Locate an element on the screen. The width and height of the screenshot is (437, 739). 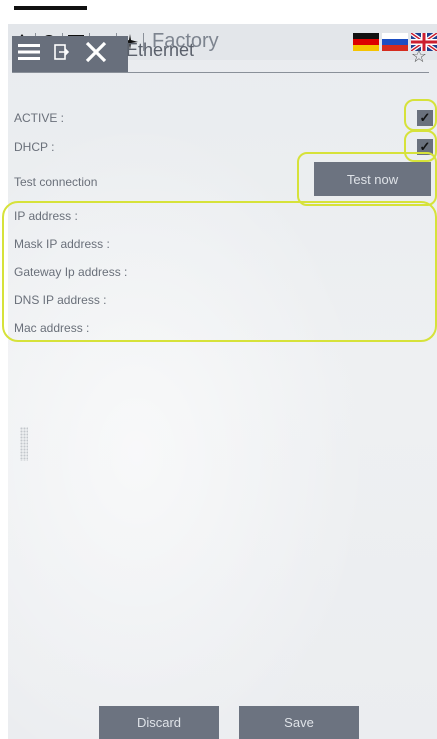
header-toolbar is located at coordinates (70, 54).